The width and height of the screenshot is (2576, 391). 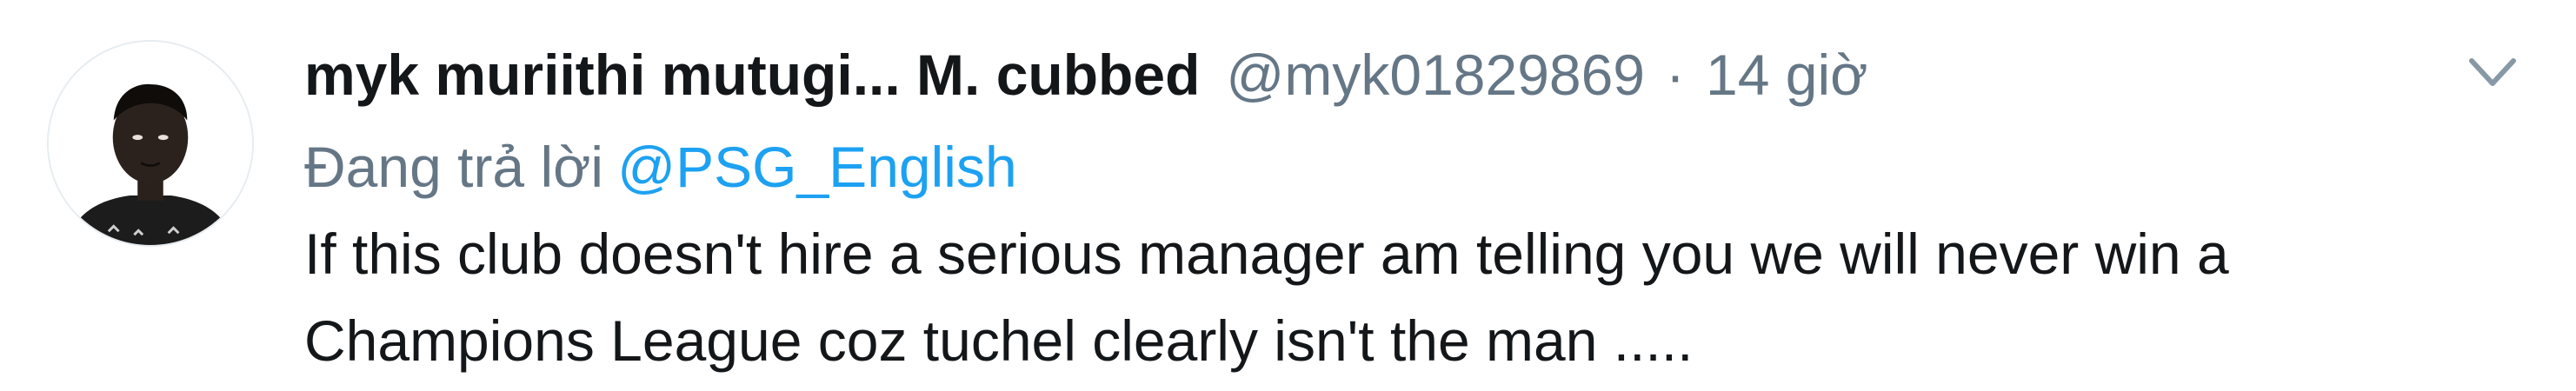 I want to click on tweet-timestamp: 14 giờ, so click(x=1786, y=75).